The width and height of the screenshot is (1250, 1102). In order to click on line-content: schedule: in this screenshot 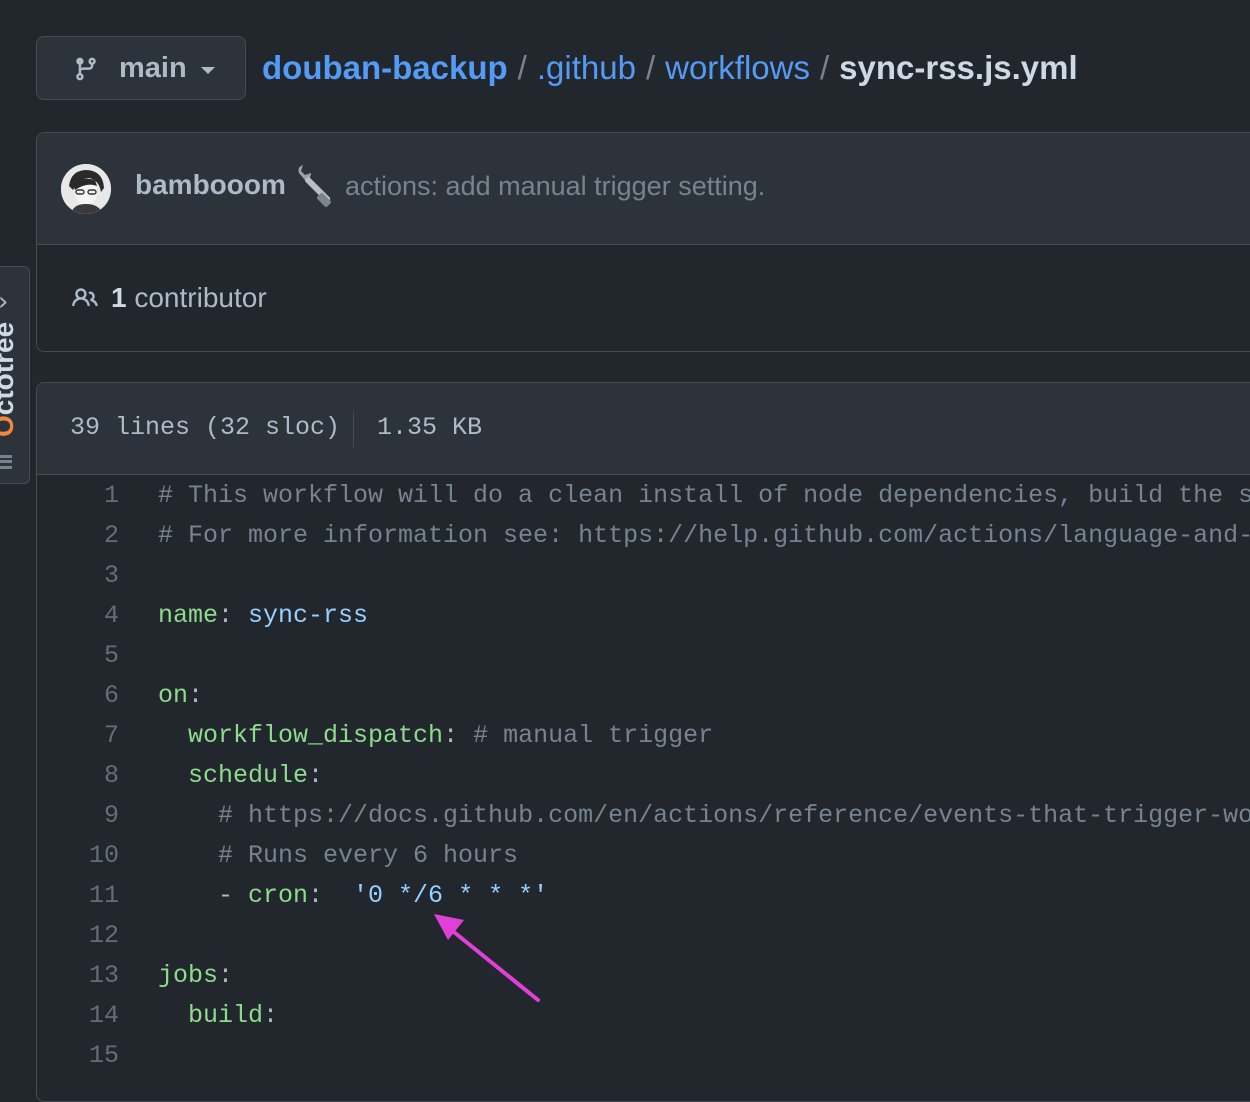, I will do `click(240, 776)`.